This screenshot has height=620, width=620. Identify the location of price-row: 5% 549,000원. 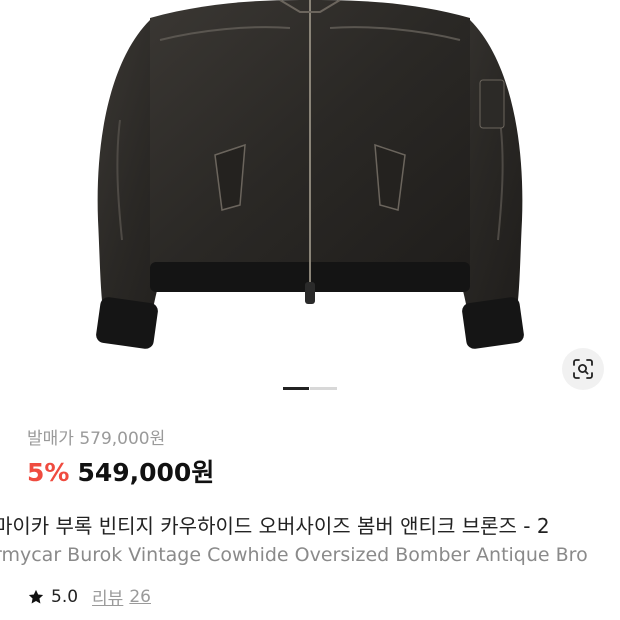
(120, 471).